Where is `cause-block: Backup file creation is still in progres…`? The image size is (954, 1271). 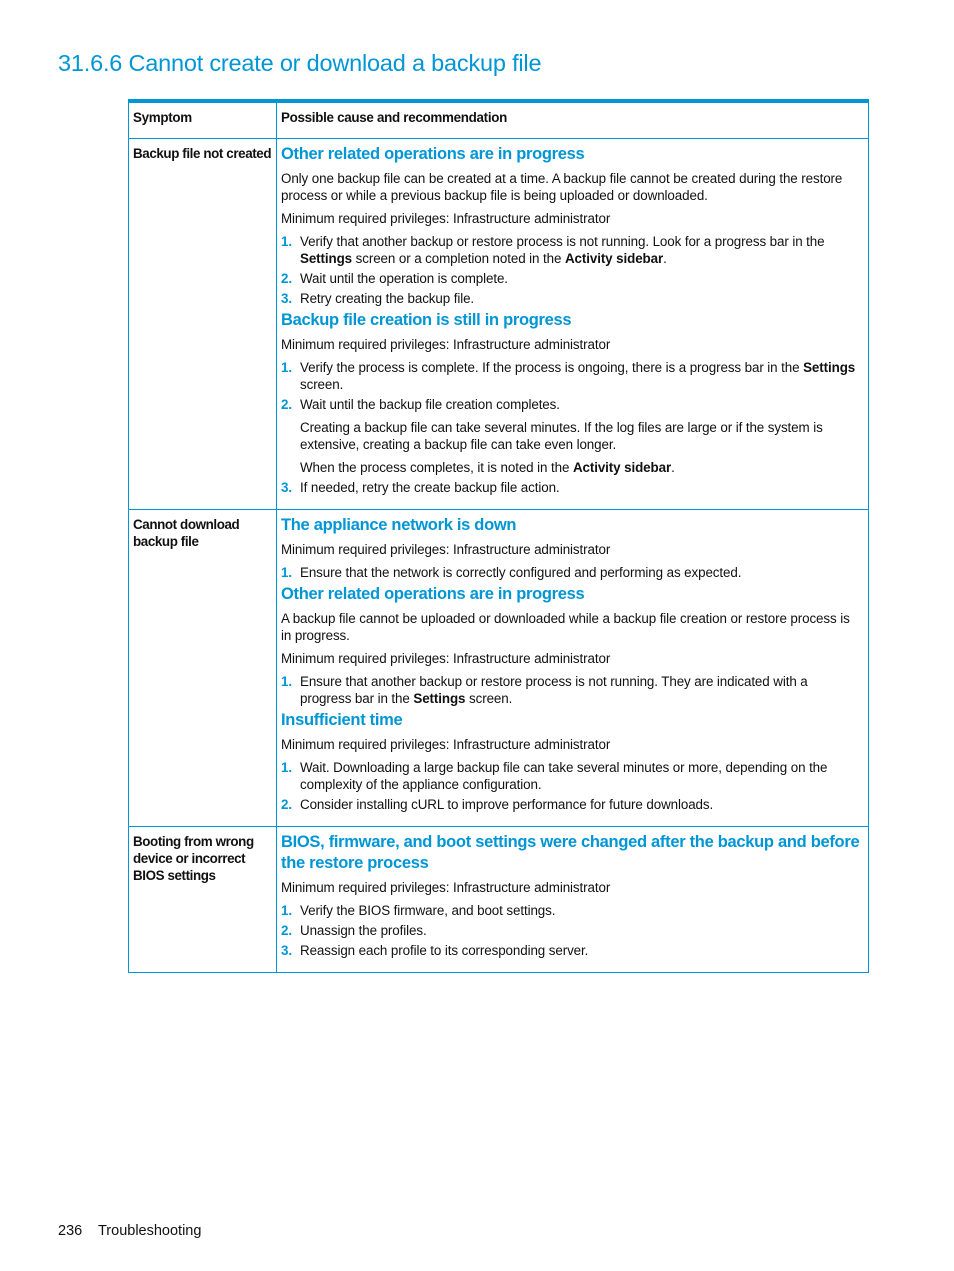 cause-block: Backup file creation is still in progres… is located at coordinates (571, 403).